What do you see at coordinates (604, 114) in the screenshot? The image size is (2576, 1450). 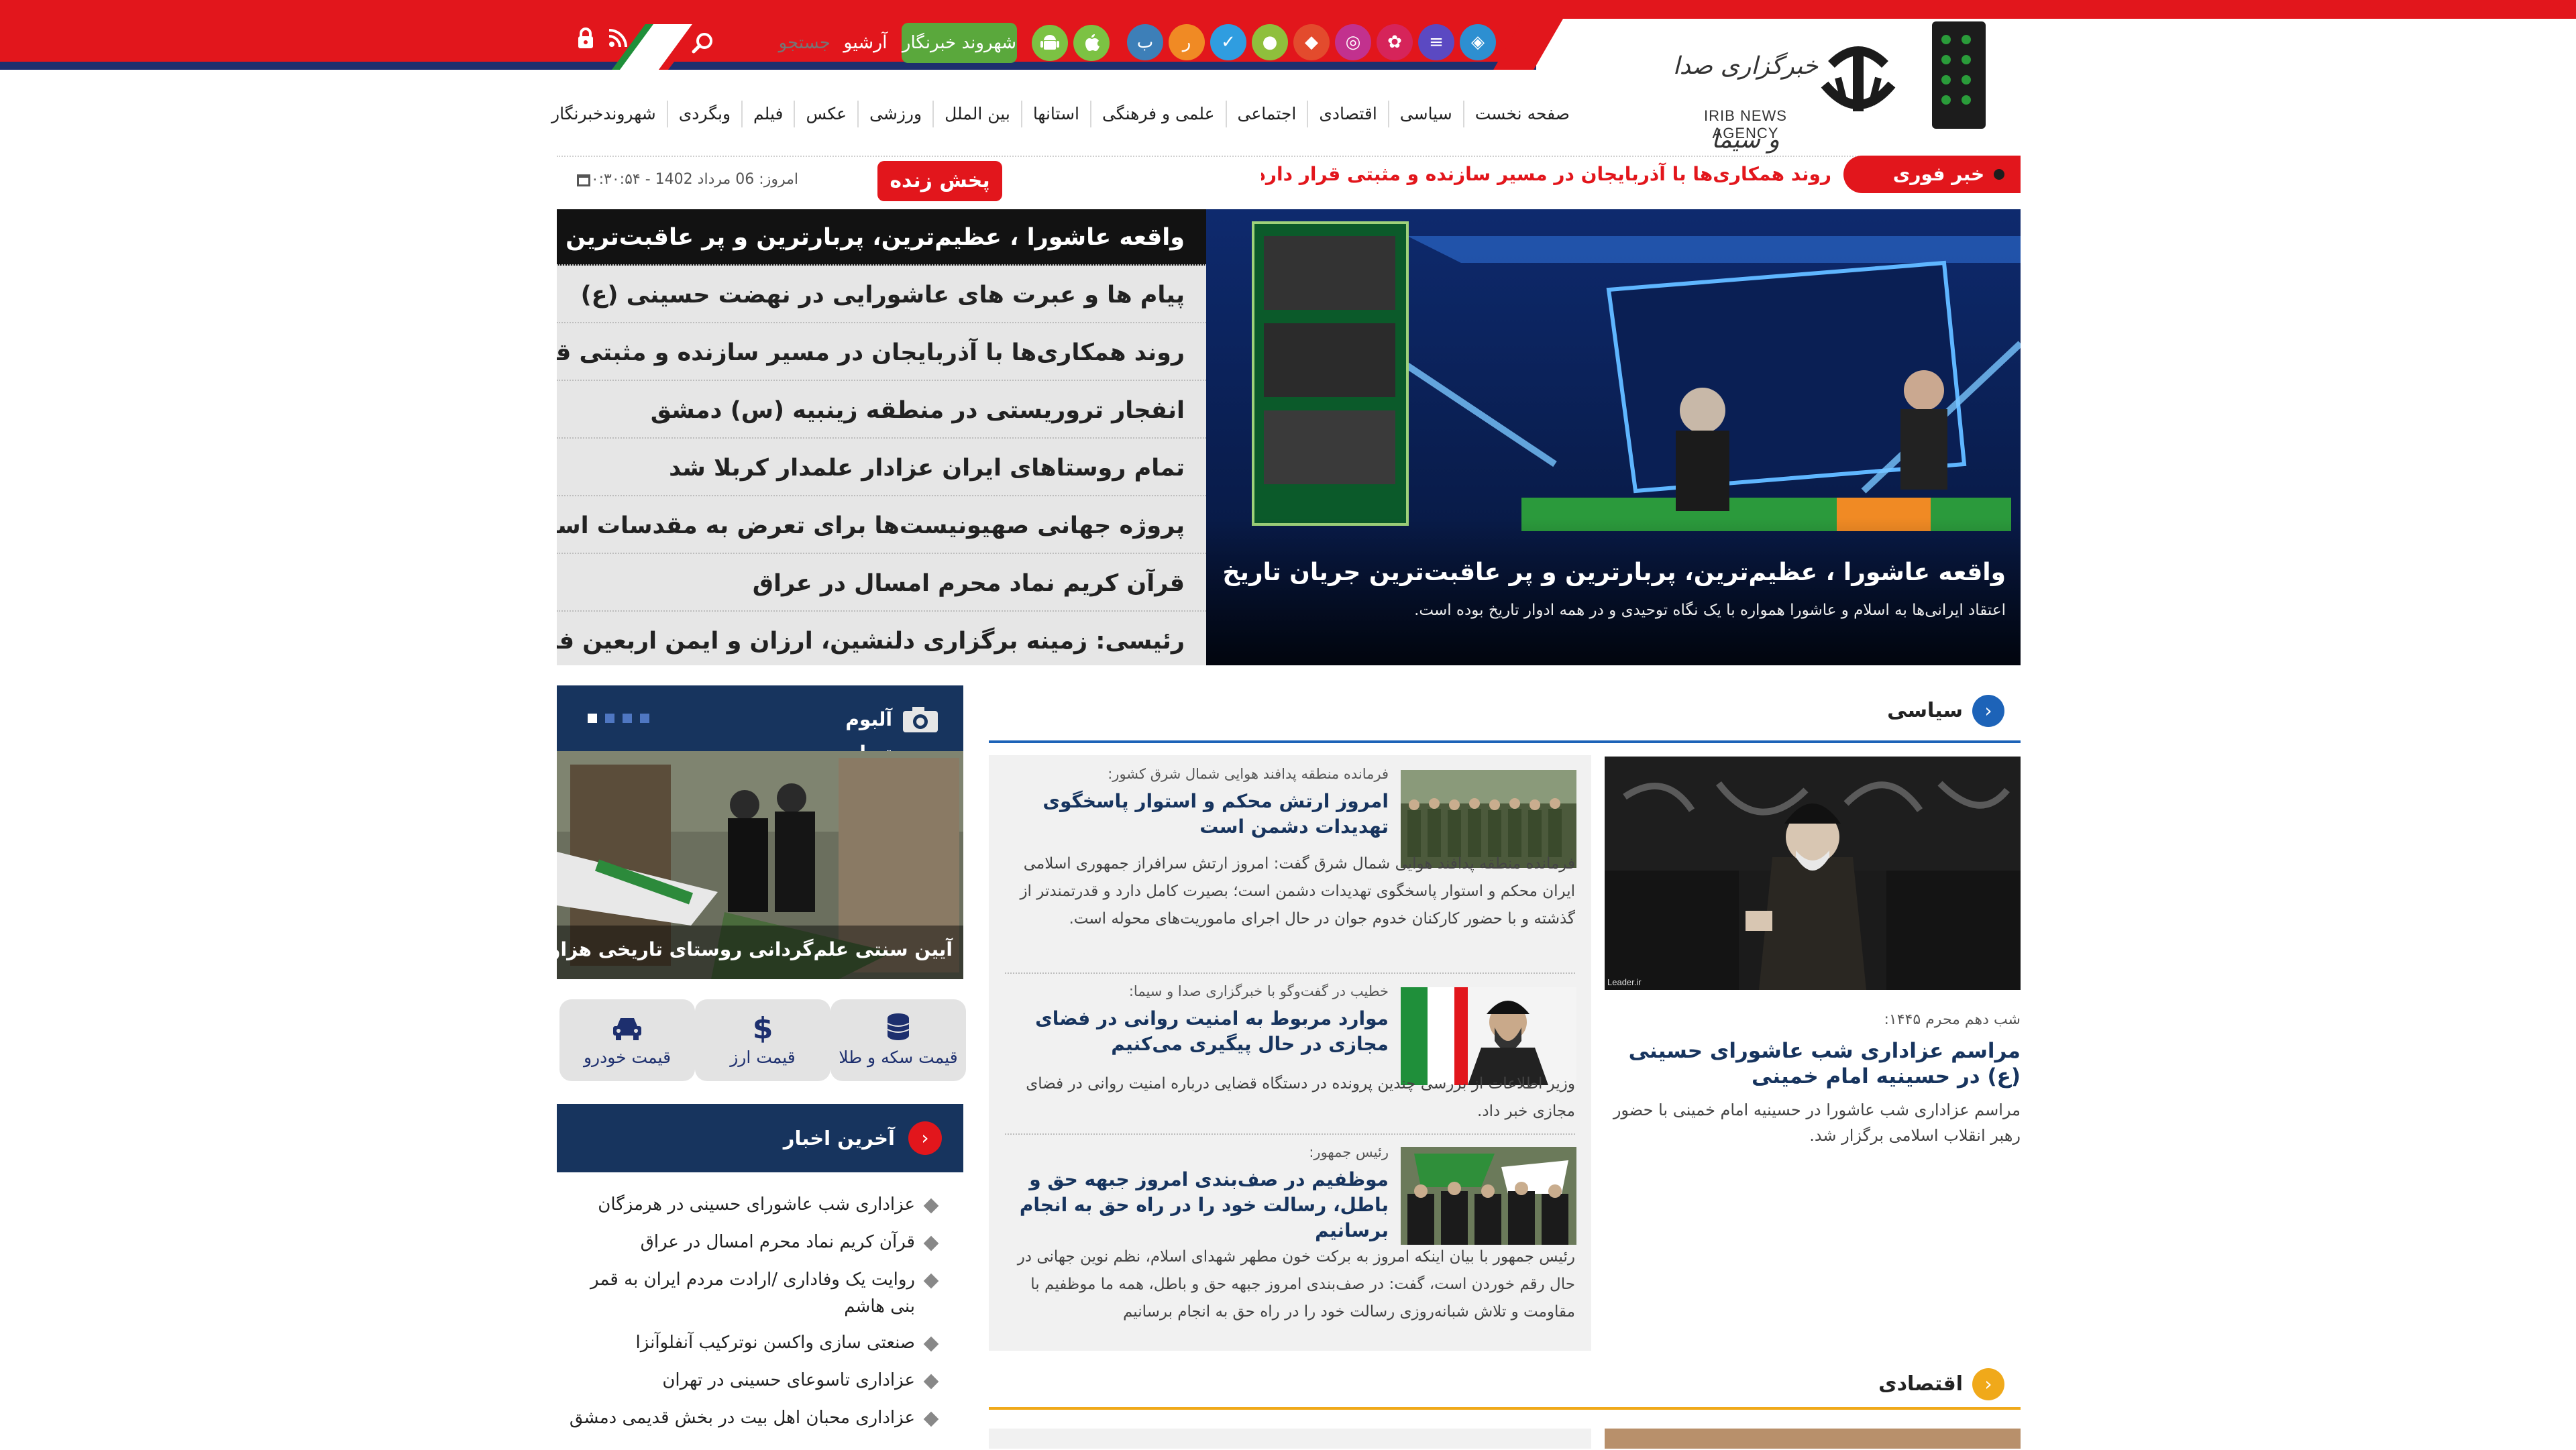 I see `nav-item-citizen-reporter: شهروندخبرنگار` at bounding box center [604, 114].